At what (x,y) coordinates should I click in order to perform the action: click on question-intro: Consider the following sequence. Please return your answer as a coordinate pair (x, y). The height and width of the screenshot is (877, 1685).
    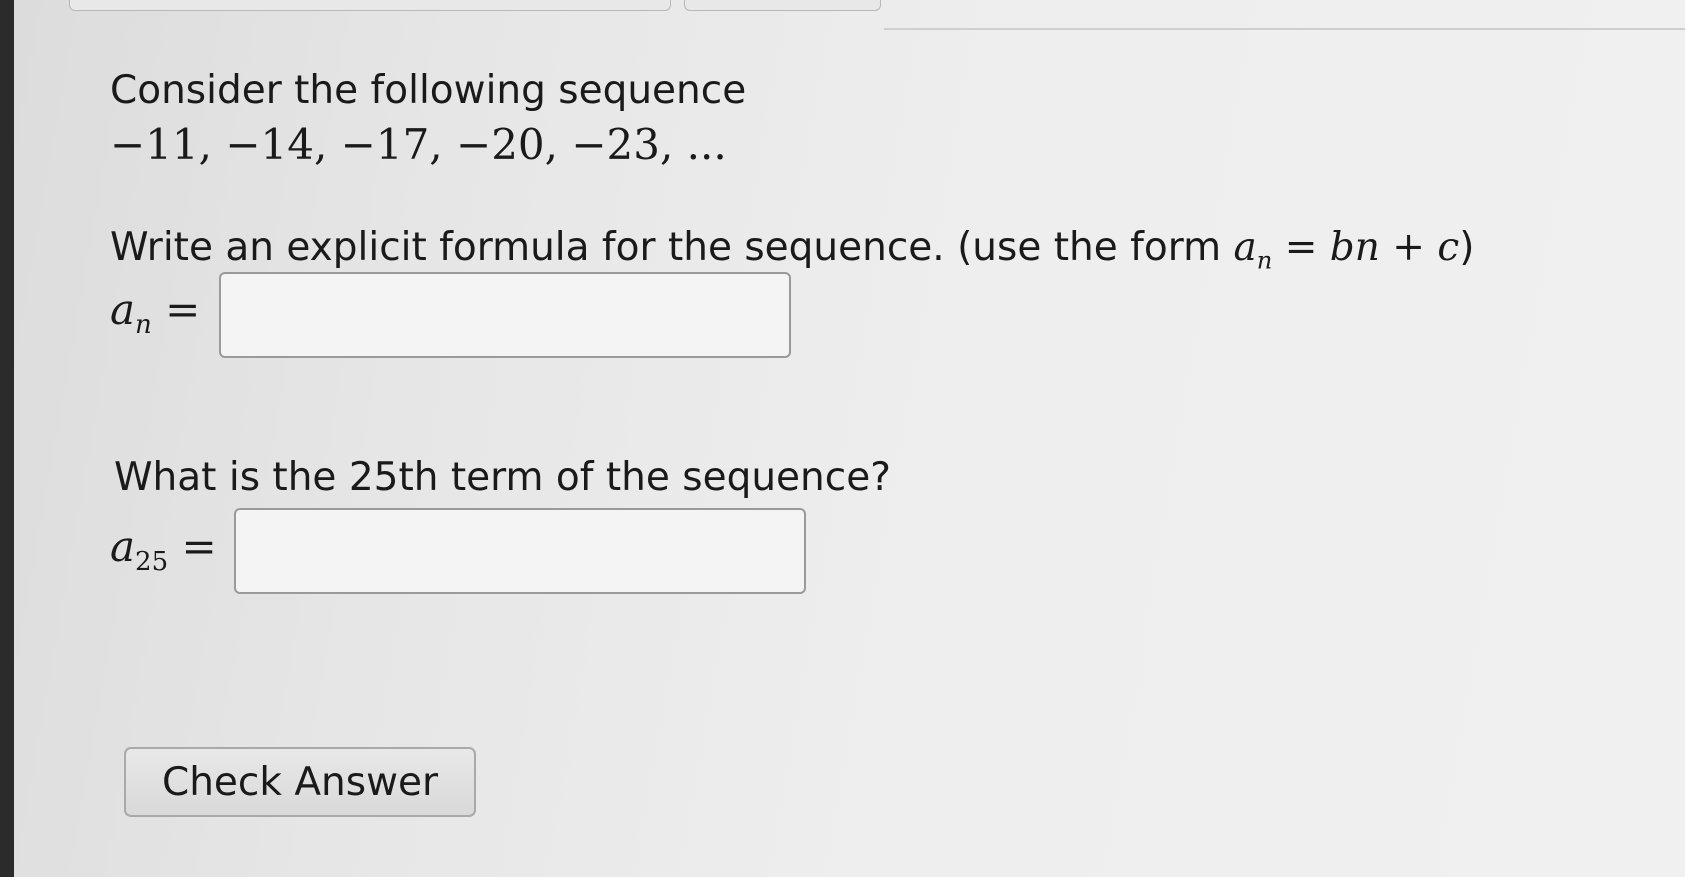
    Looking at the image, I should click on (428, 90).